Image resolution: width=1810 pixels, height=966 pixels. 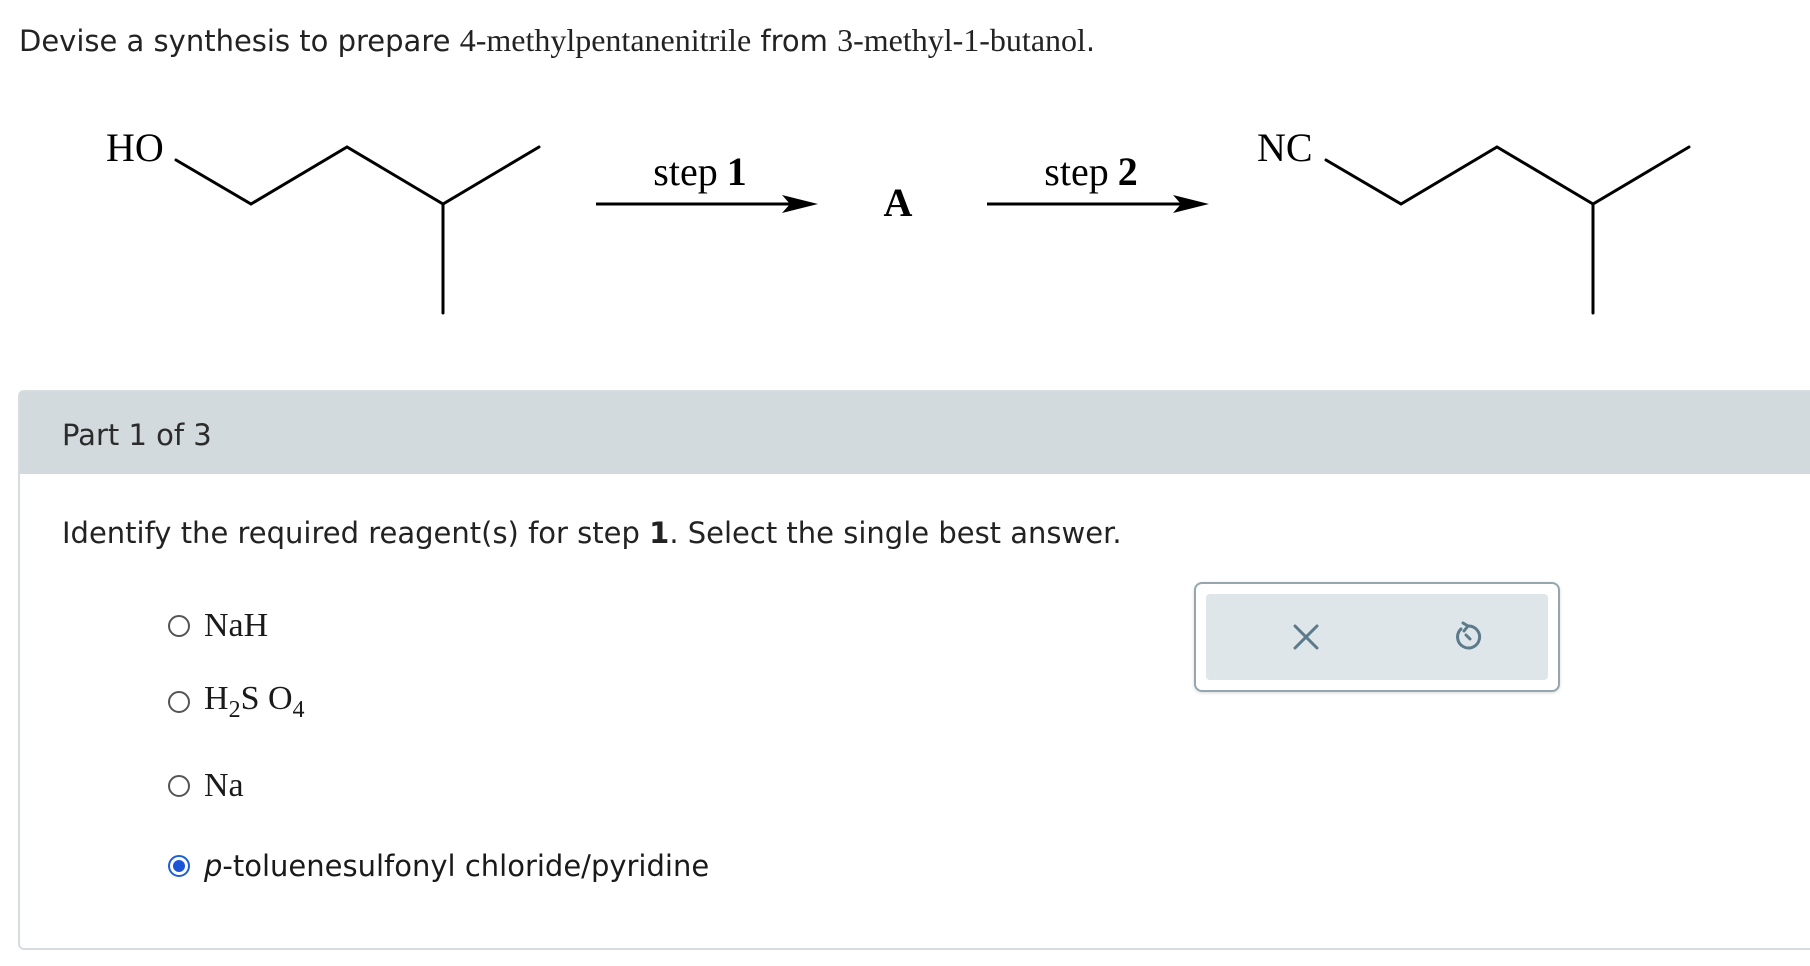 I want to click on radio-h2so4, so click(x=179, y=702).